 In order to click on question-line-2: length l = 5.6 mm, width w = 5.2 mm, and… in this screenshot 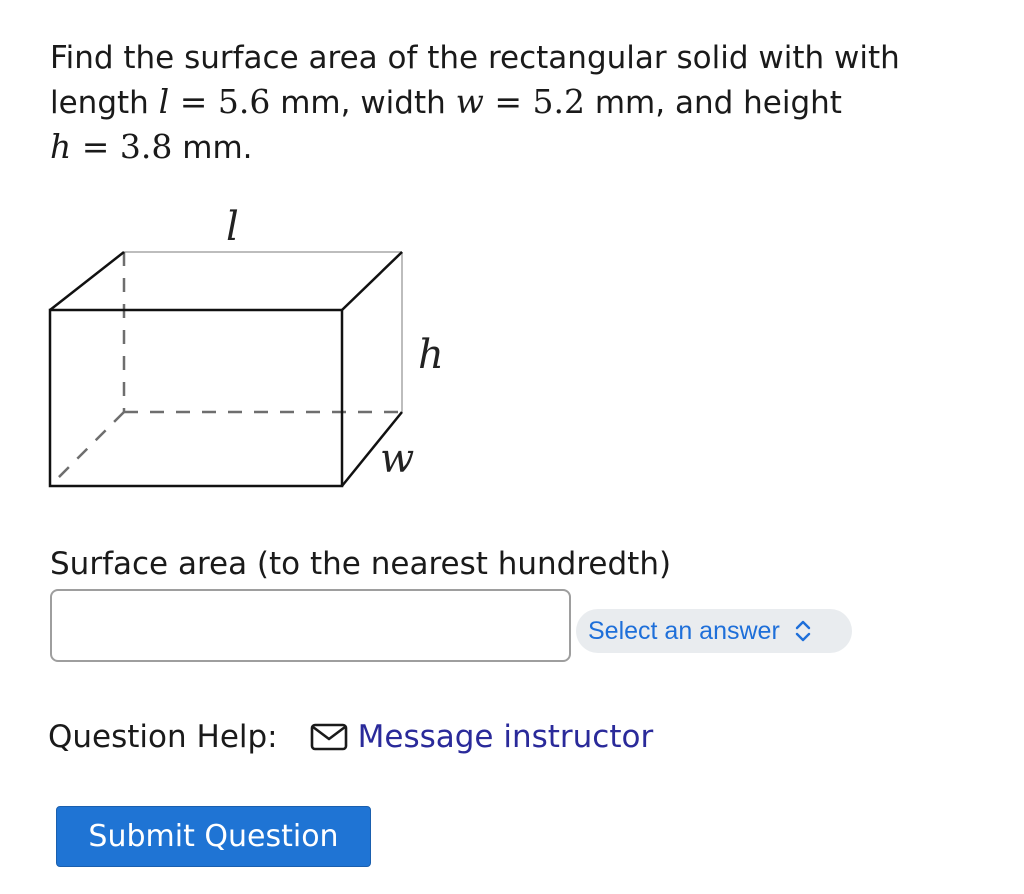, I will do `click(500, 102)`.